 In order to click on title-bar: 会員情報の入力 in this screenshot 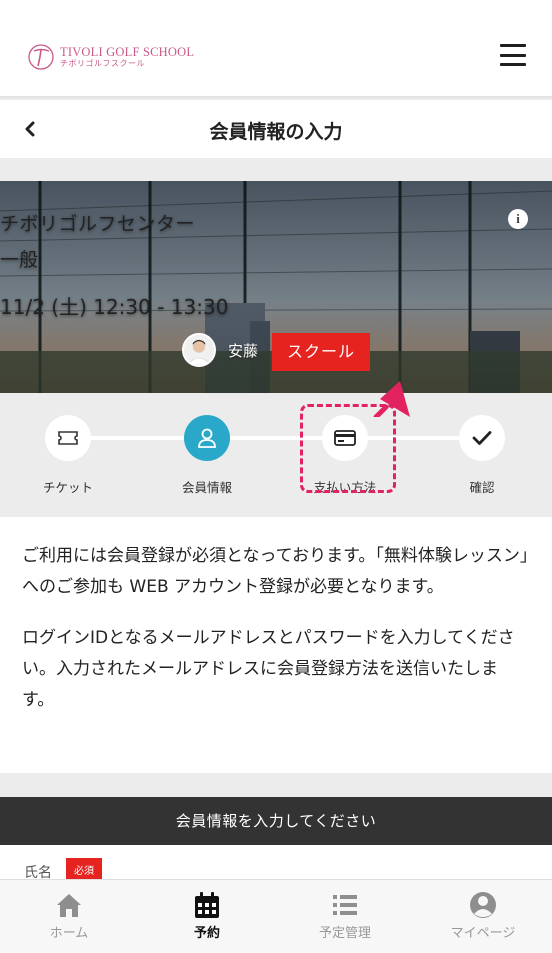, I will do `click(276, 129)`.